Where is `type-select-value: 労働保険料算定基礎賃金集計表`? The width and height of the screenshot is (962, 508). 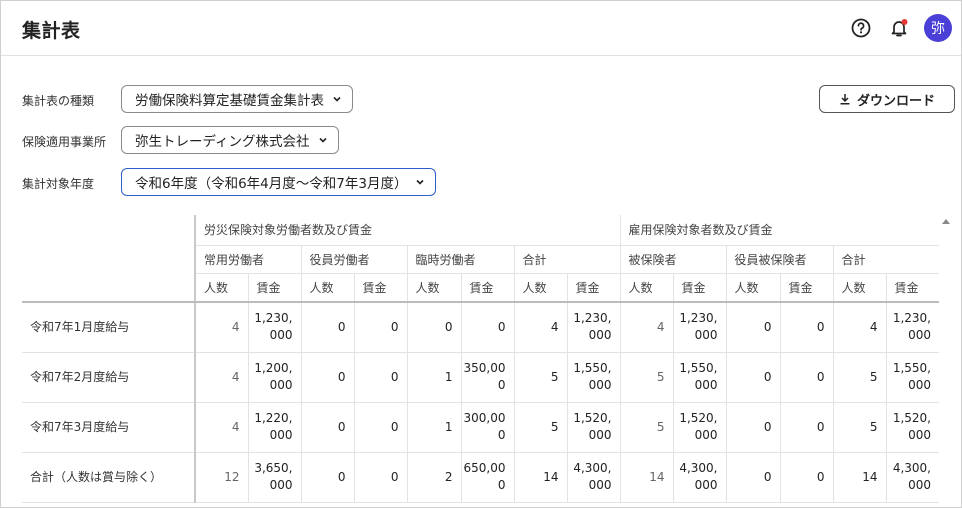
type-select-value: 労働保険料算定基礎賃金集計表 is located at coordinates (229, 101).